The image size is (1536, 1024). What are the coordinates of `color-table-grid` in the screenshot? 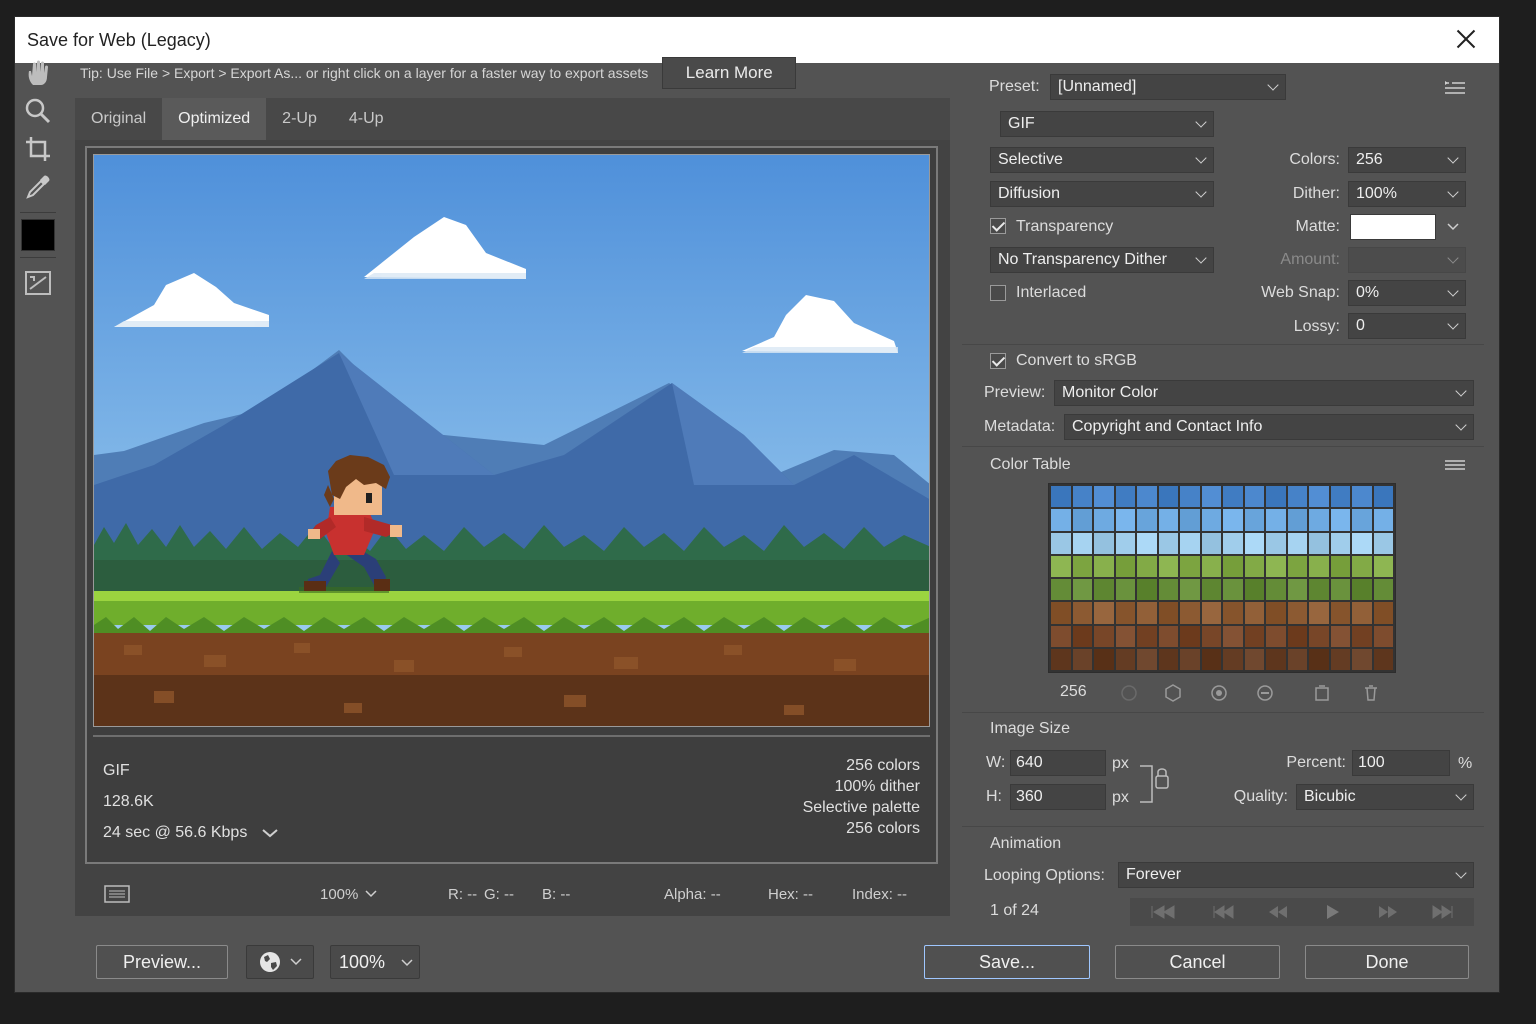 It's located at (1222, 578).